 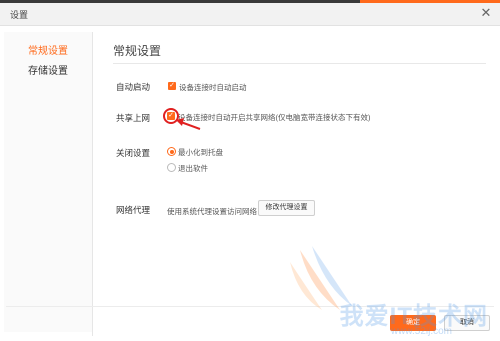 What do you see at coordinates (212, 211) in the screenshot?
I see `proxy-description: 使用系统代理设置访问网络` at bounding box center [212, 211].